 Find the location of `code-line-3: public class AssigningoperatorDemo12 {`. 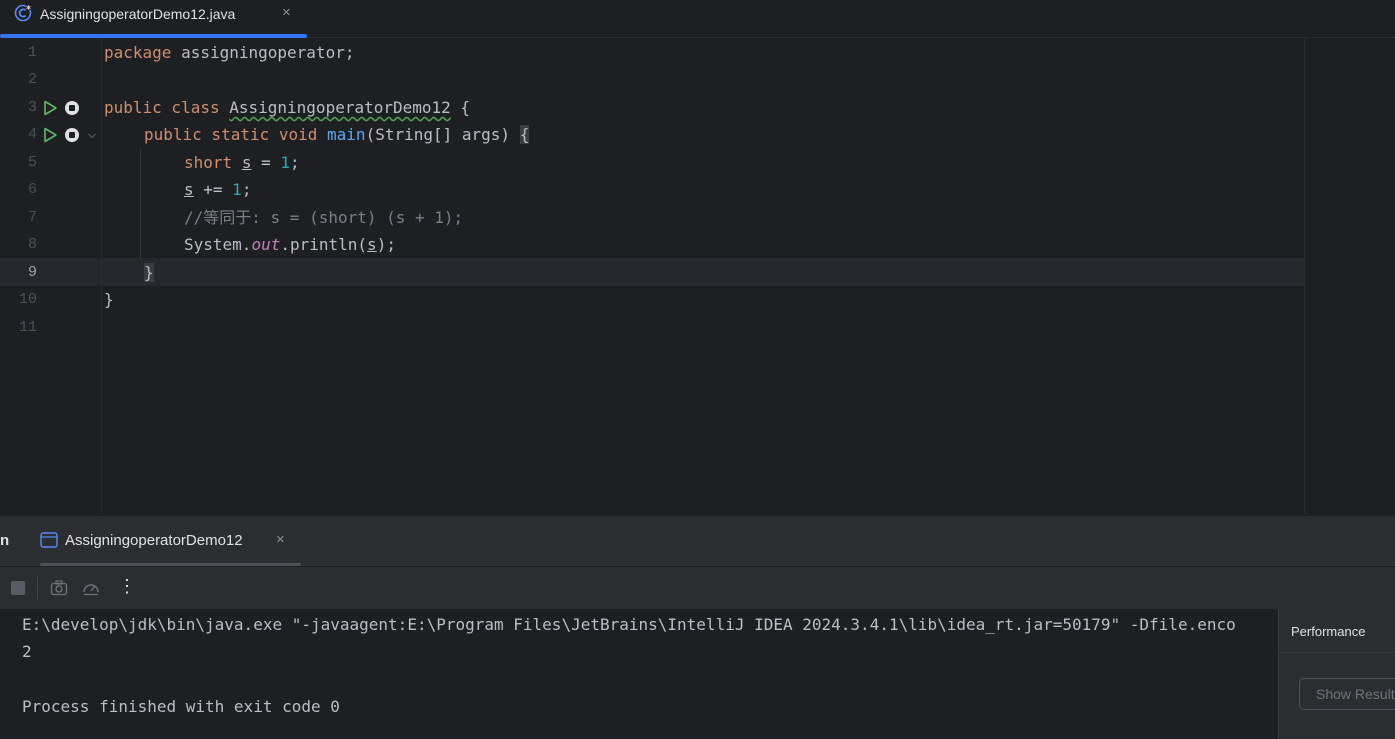

code-line-3: public class AssigningoperatorDemo12 { is located at coordinates (287, 108).